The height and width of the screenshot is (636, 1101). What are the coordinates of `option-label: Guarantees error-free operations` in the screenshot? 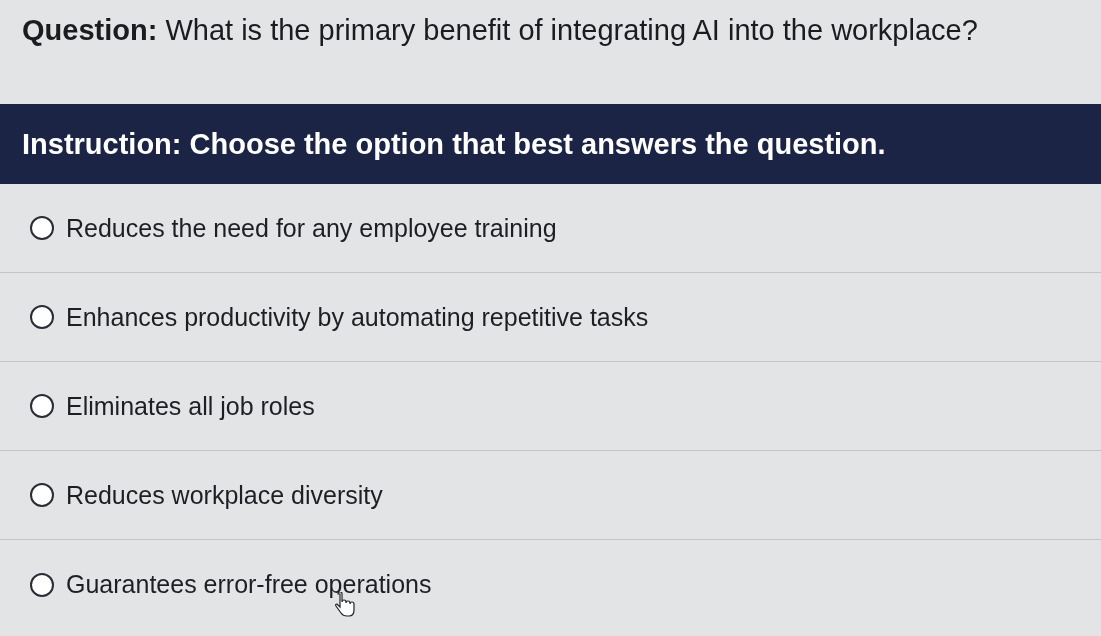 It's located at (249, 584).